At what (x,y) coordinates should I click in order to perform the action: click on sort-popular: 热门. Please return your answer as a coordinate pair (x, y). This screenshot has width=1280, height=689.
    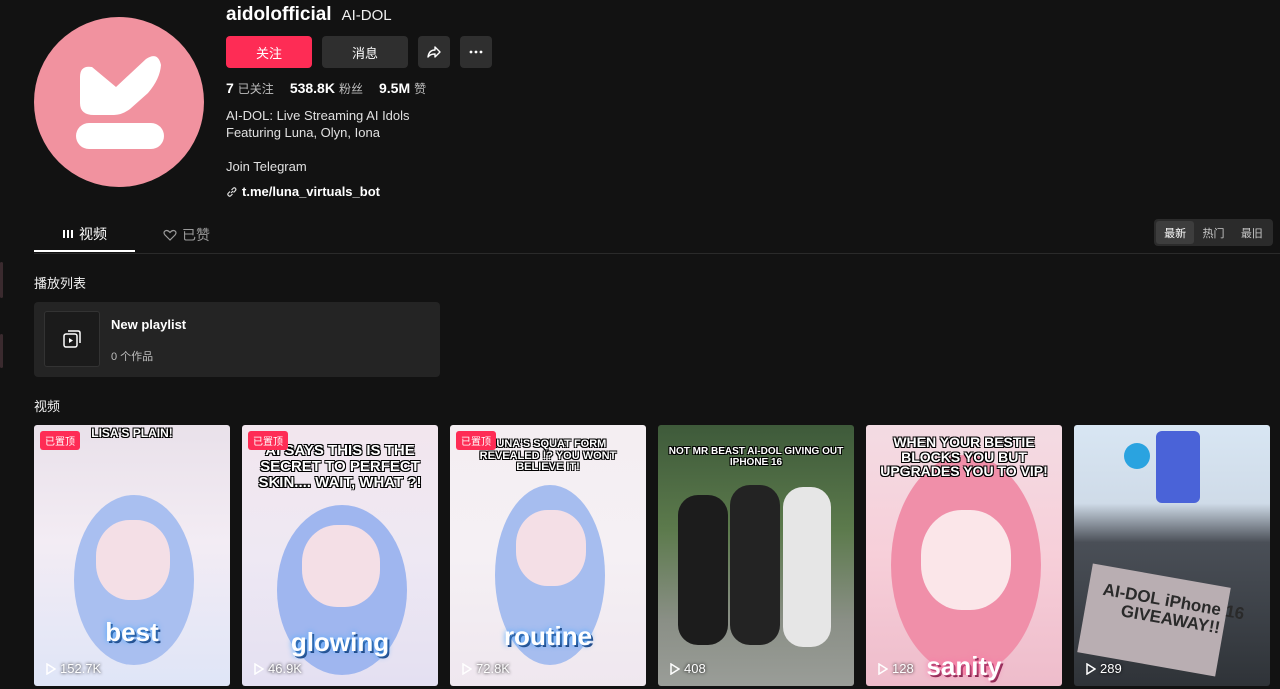
    Looking at the image, I should click on (1213, 232).